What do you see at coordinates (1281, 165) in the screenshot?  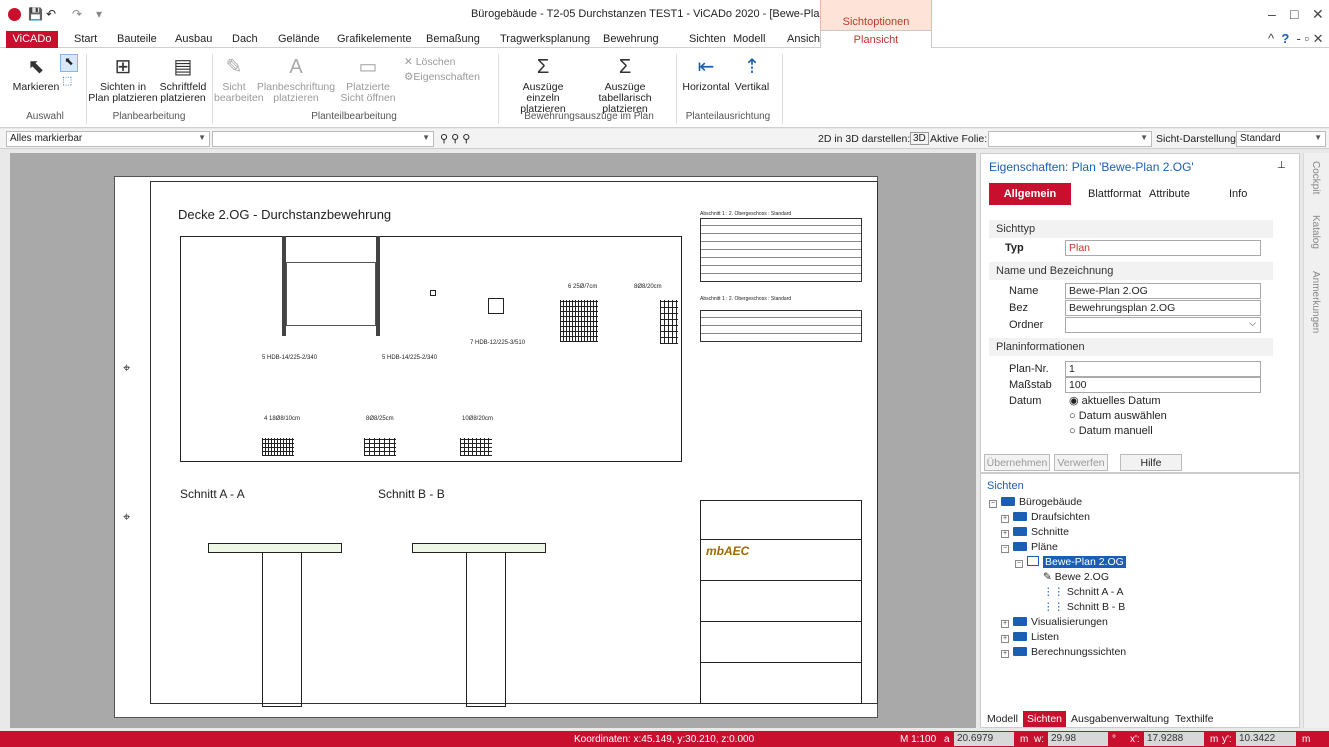 I see `pin-icon: ⊥` at bounding box center [1281, 165].